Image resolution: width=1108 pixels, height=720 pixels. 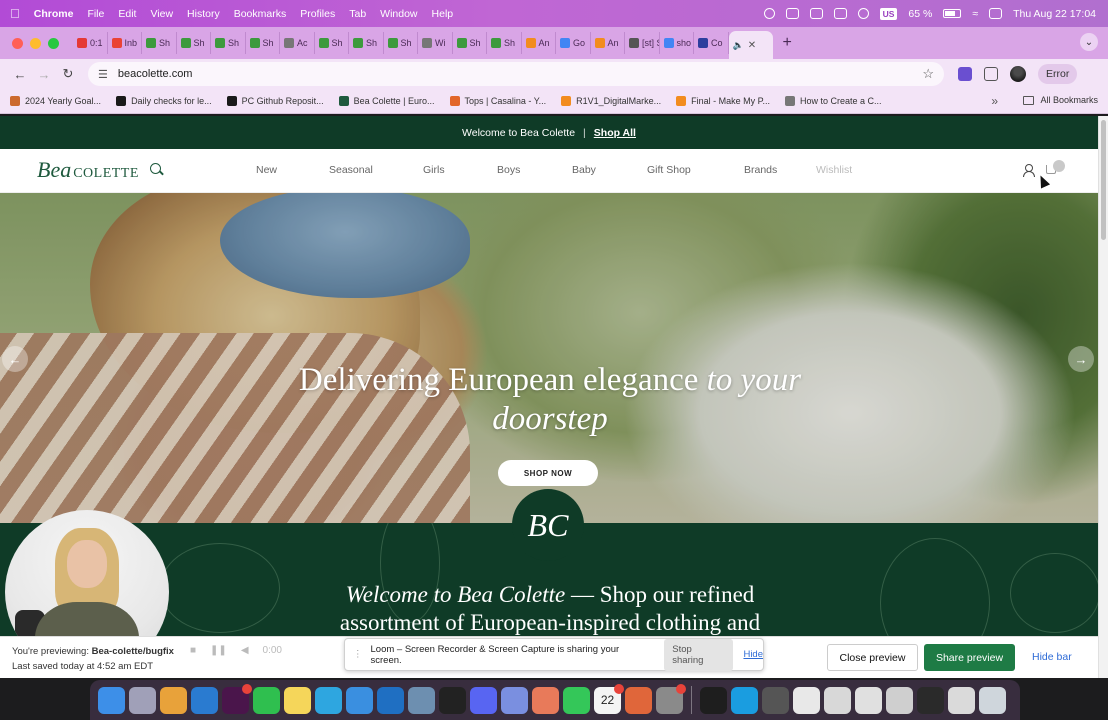 What do you see at coordinates (357, 14) in the screenshot?
I see `menu-tab: Tab` at bounding box center [357, 14].